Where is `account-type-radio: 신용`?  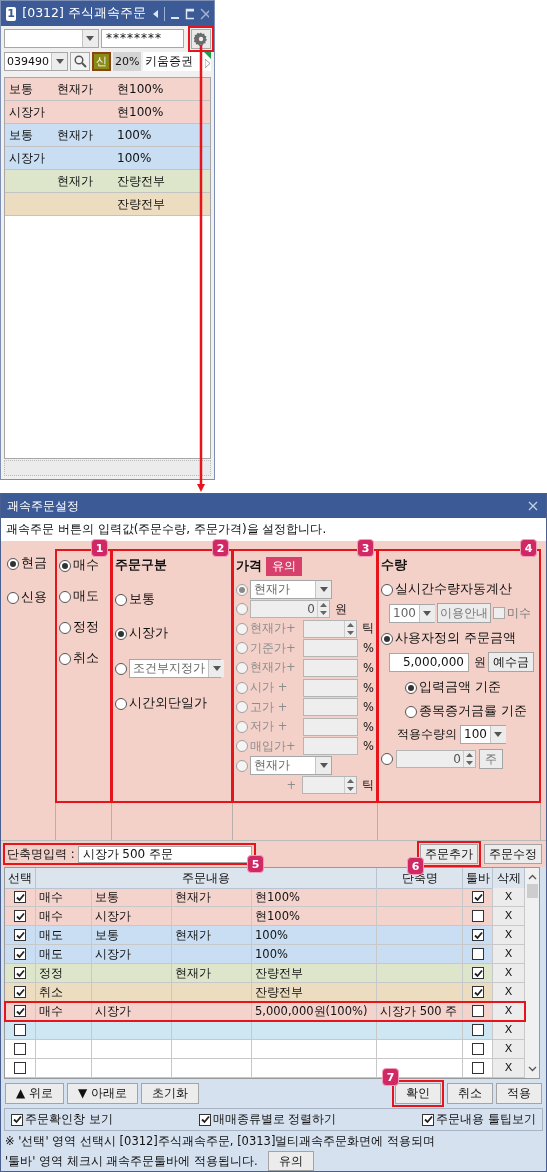 account-type-radio: 신용 is located at coordinates (28, 597).